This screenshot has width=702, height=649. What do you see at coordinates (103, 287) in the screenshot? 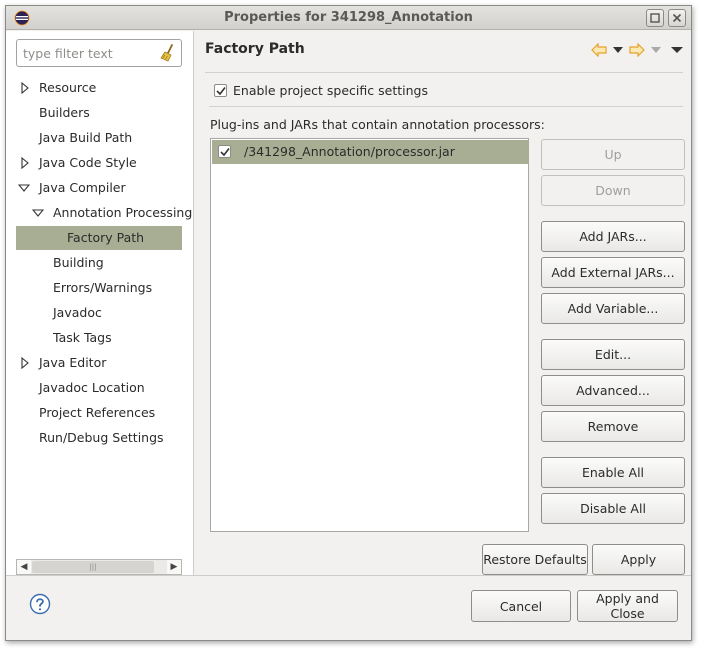
I see `tree-item-label: Errors/Warnings` at bounding box center [103, 287].